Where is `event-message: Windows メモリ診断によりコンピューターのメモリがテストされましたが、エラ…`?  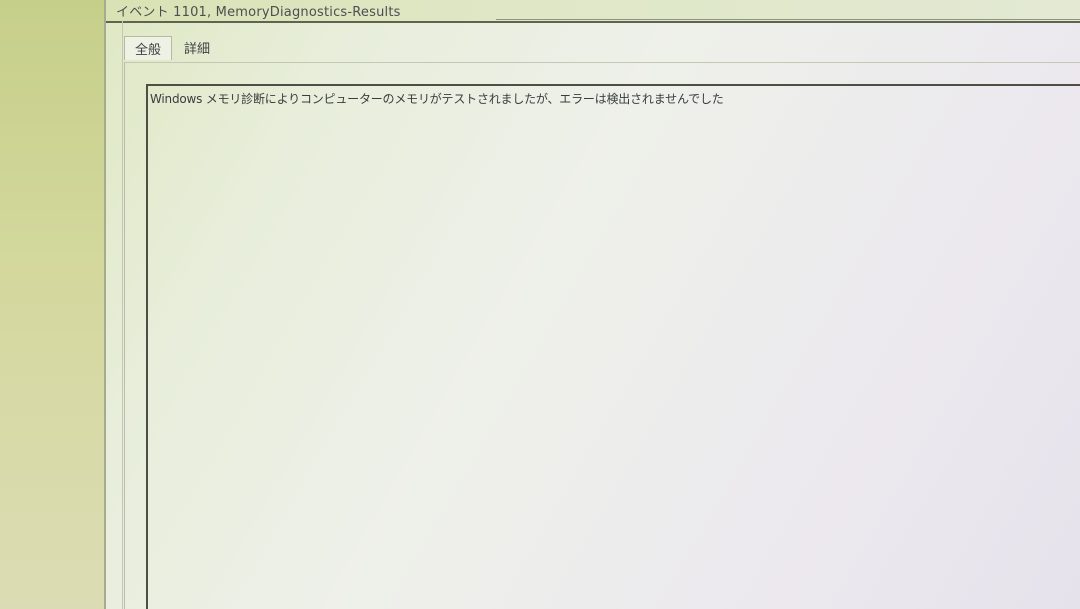
event-message: Windows メモリ診断によりコンピューターのメモリがテストされましたが、エラ… is located at coordinates (437, 99).